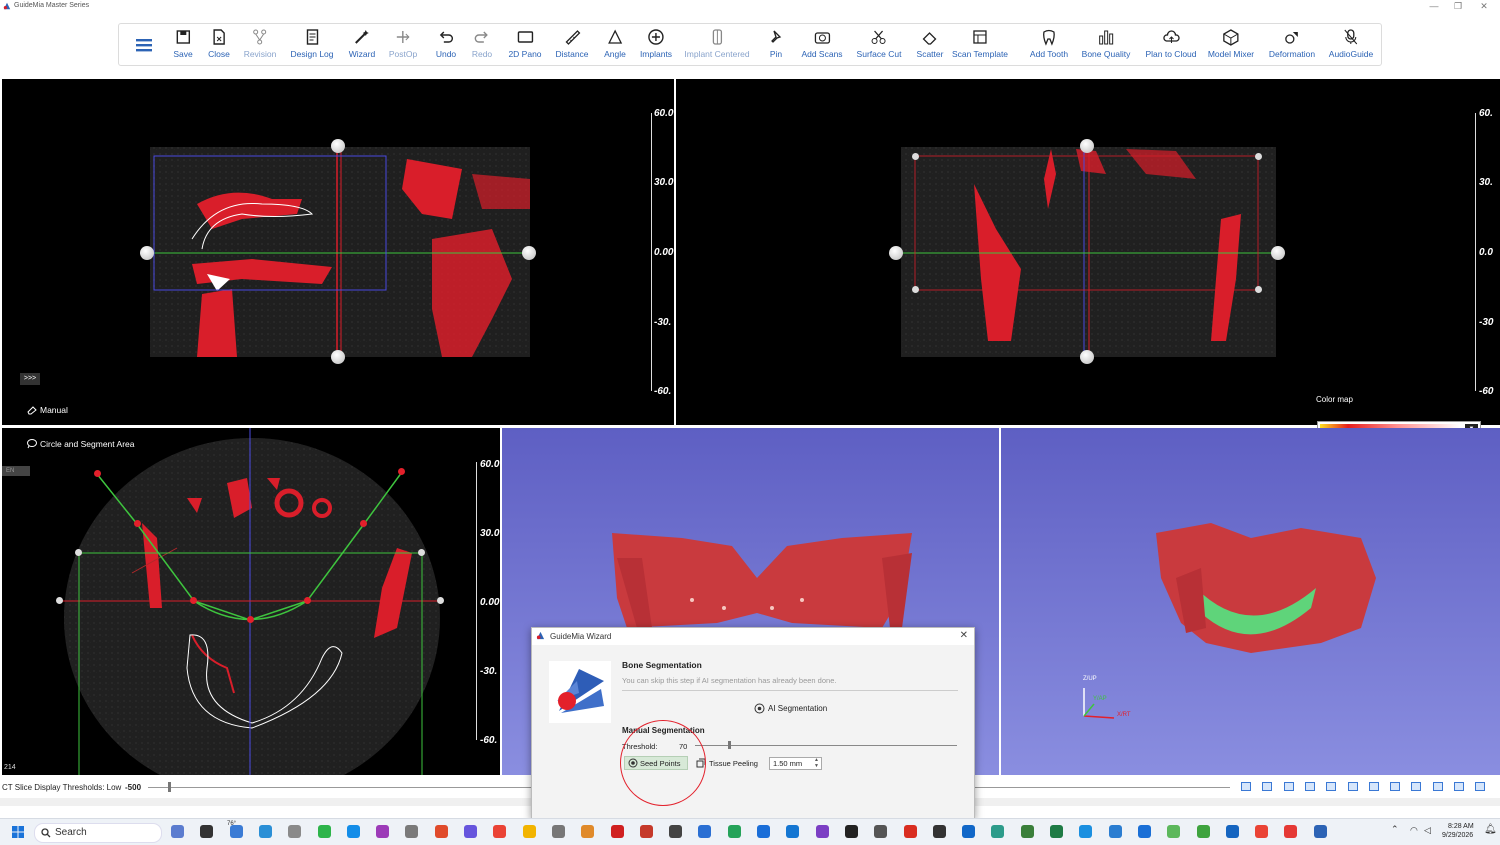 This screenshot has width=1500, height=845. What do you see at coordinates (1434, 6) in the screenshot?
I see `minimize-button: —` at bounding box center [1434, 6].